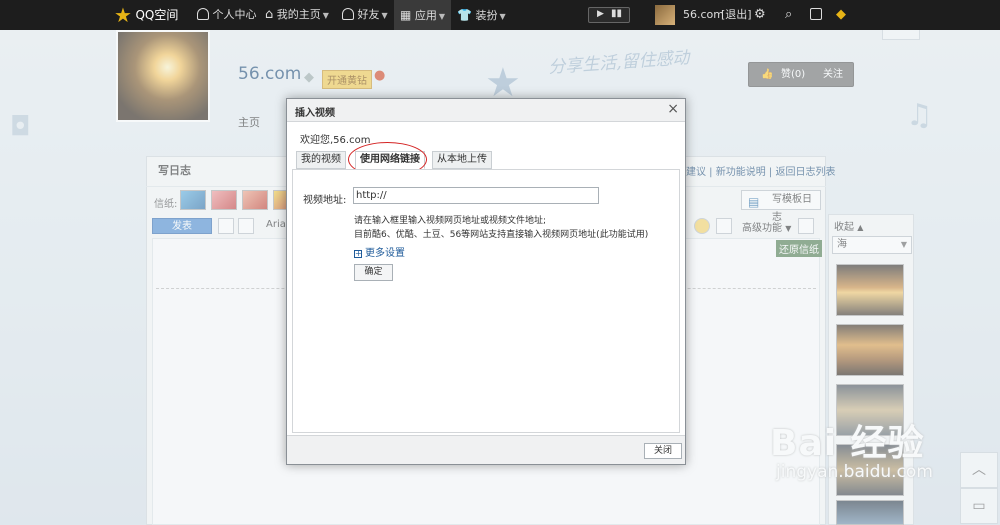 This screenshot has width=1000, height=525. Describe the element at coordinates (816, 15) in the screenshot. I see `mail-icon` at that location.